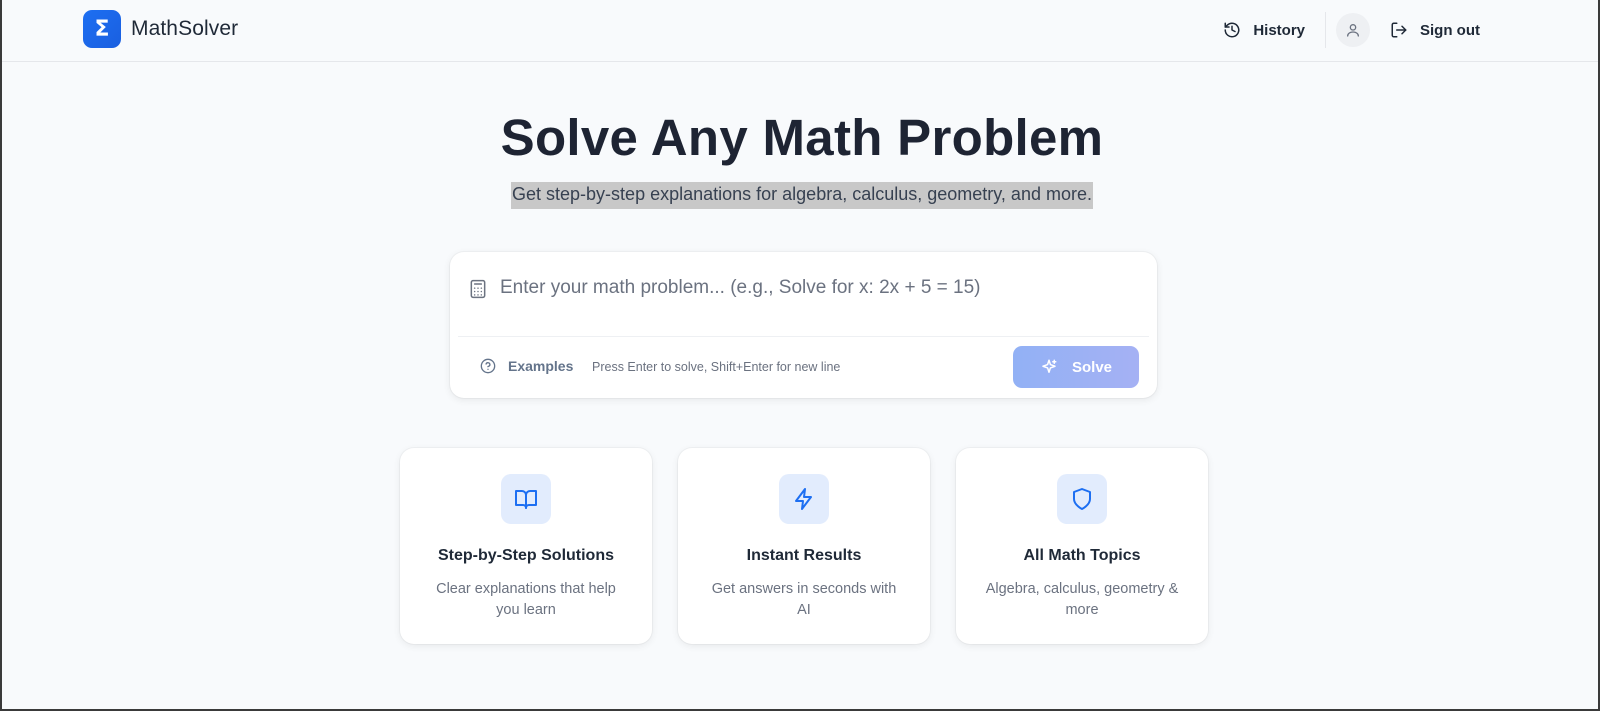 The image size is (1600, 711). I want to click on feature-title: All Math Topics, so click(1082, 555).